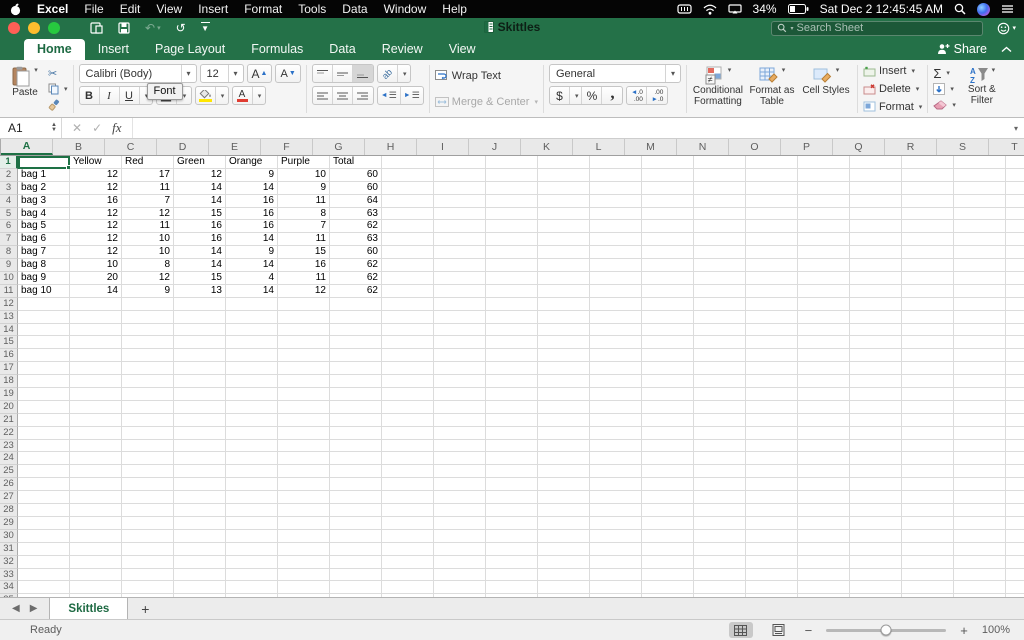 This screenshot has height=640, width=1024. What do you see at coordinates (304, 459) in the screenshot?
I see `cell-F24` at bounding box center [304, 459].